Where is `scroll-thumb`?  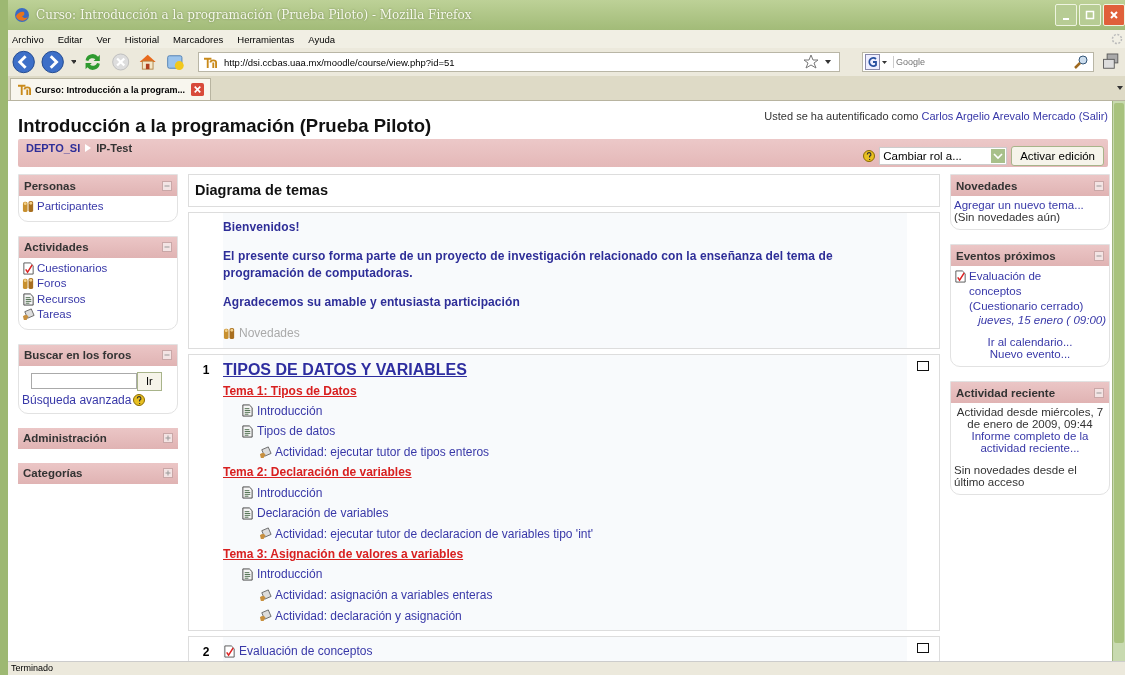
scroll-thumb is located at coordinates (1119, 373).